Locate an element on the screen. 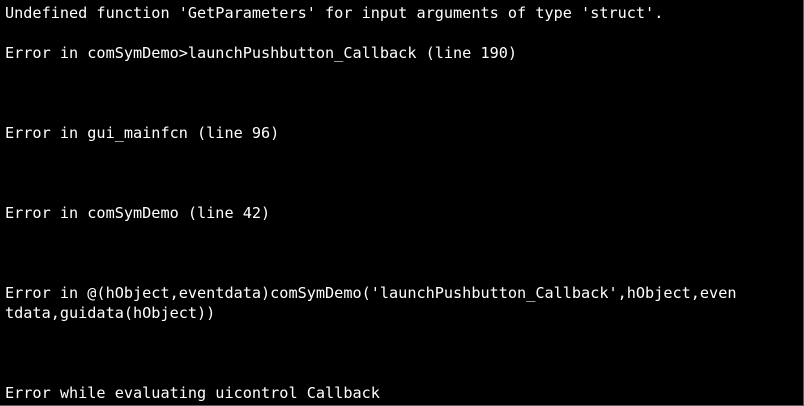 This screenshot has height=406, width=804. error-stack-line-continuation: tdata,guidata(hObject)) is located at coordinates (110, 313).